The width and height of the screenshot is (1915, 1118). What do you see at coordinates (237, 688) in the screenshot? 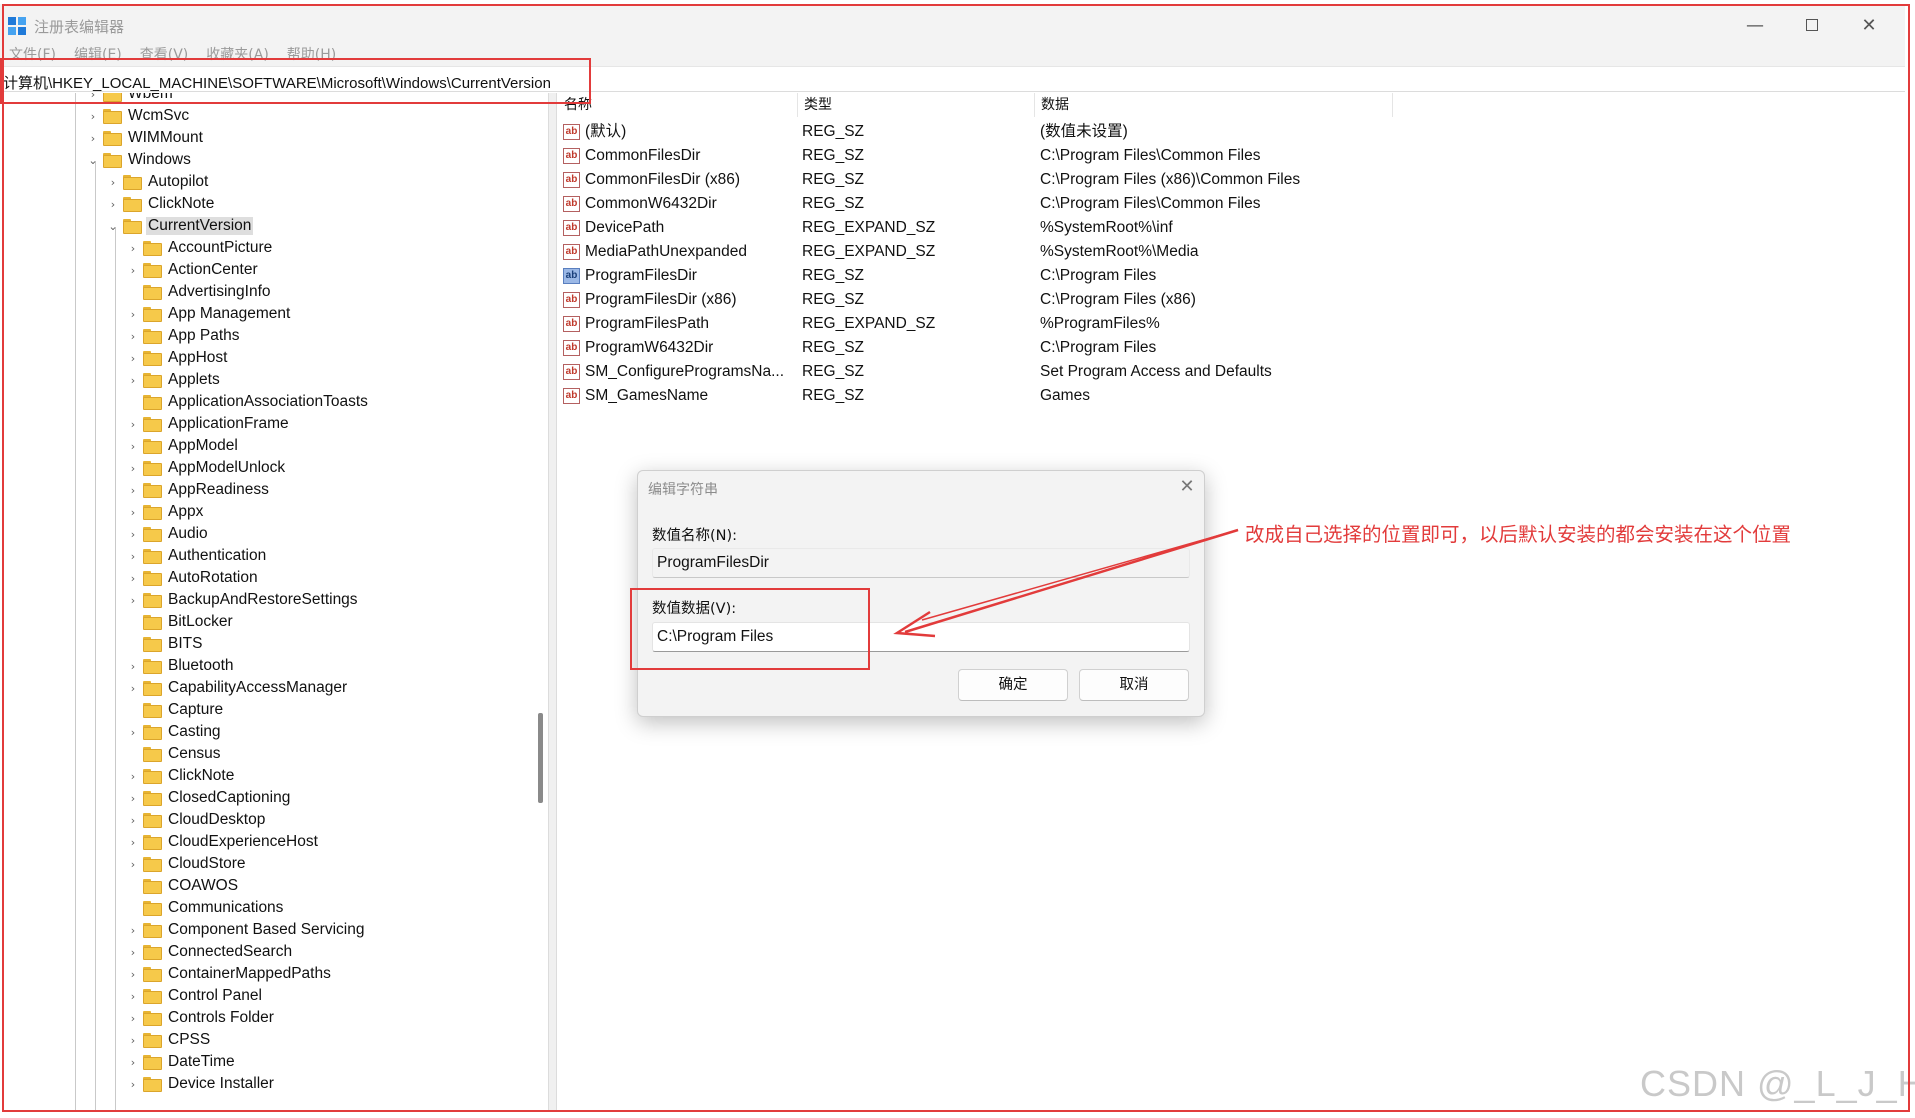
I see `tree-node: › CapabilityAccessManager` at bounding box center [237, 688].